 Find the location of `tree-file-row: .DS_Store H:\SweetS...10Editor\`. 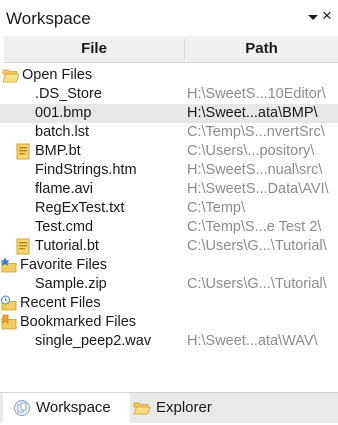

tree-file-row: .DS_Store H:\SweetS...10Editor\ is located at coordinates (169, 94).